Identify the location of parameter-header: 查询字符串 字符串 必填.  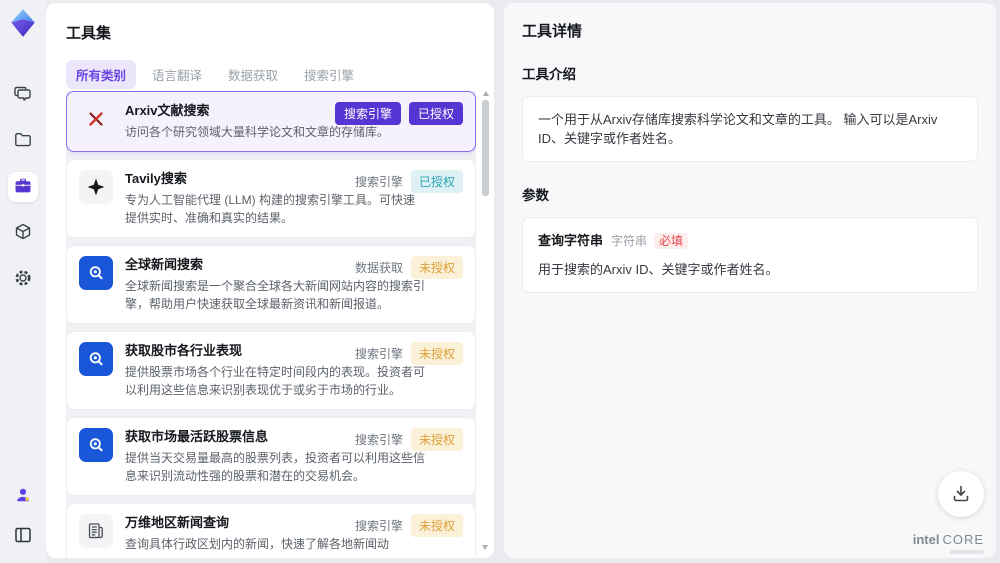
(750, 241).